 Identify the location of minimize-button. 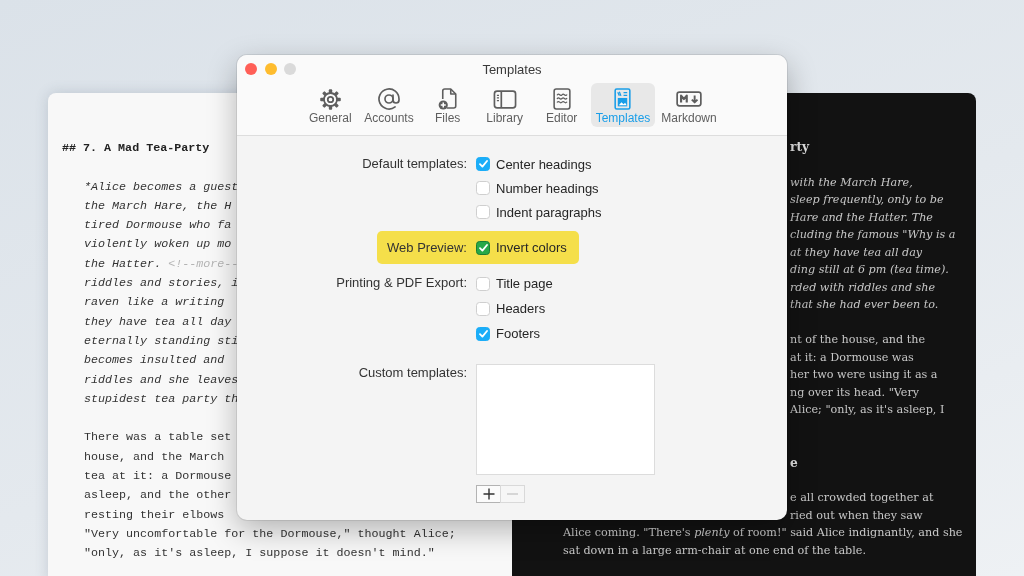
(270, 69).